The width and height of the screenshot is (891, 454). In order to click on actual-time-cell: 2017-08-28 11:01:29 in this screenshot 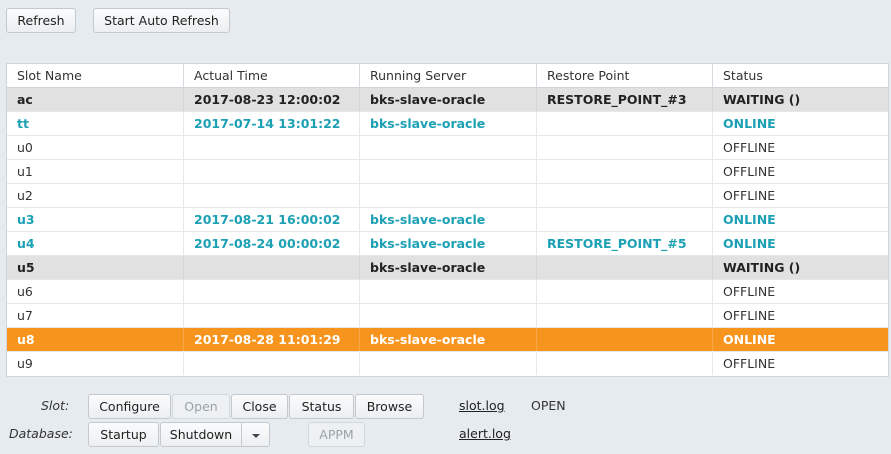, I will do `click(272, 339)`.